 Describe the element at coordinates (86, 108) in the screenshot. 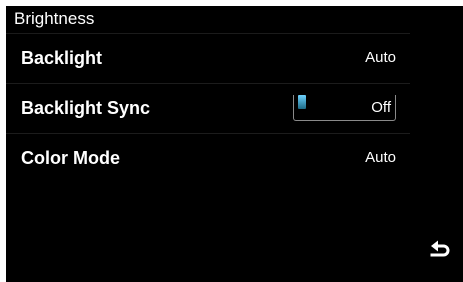

I see `setting-label-backlight-sync: Backlight Sync` at that location.